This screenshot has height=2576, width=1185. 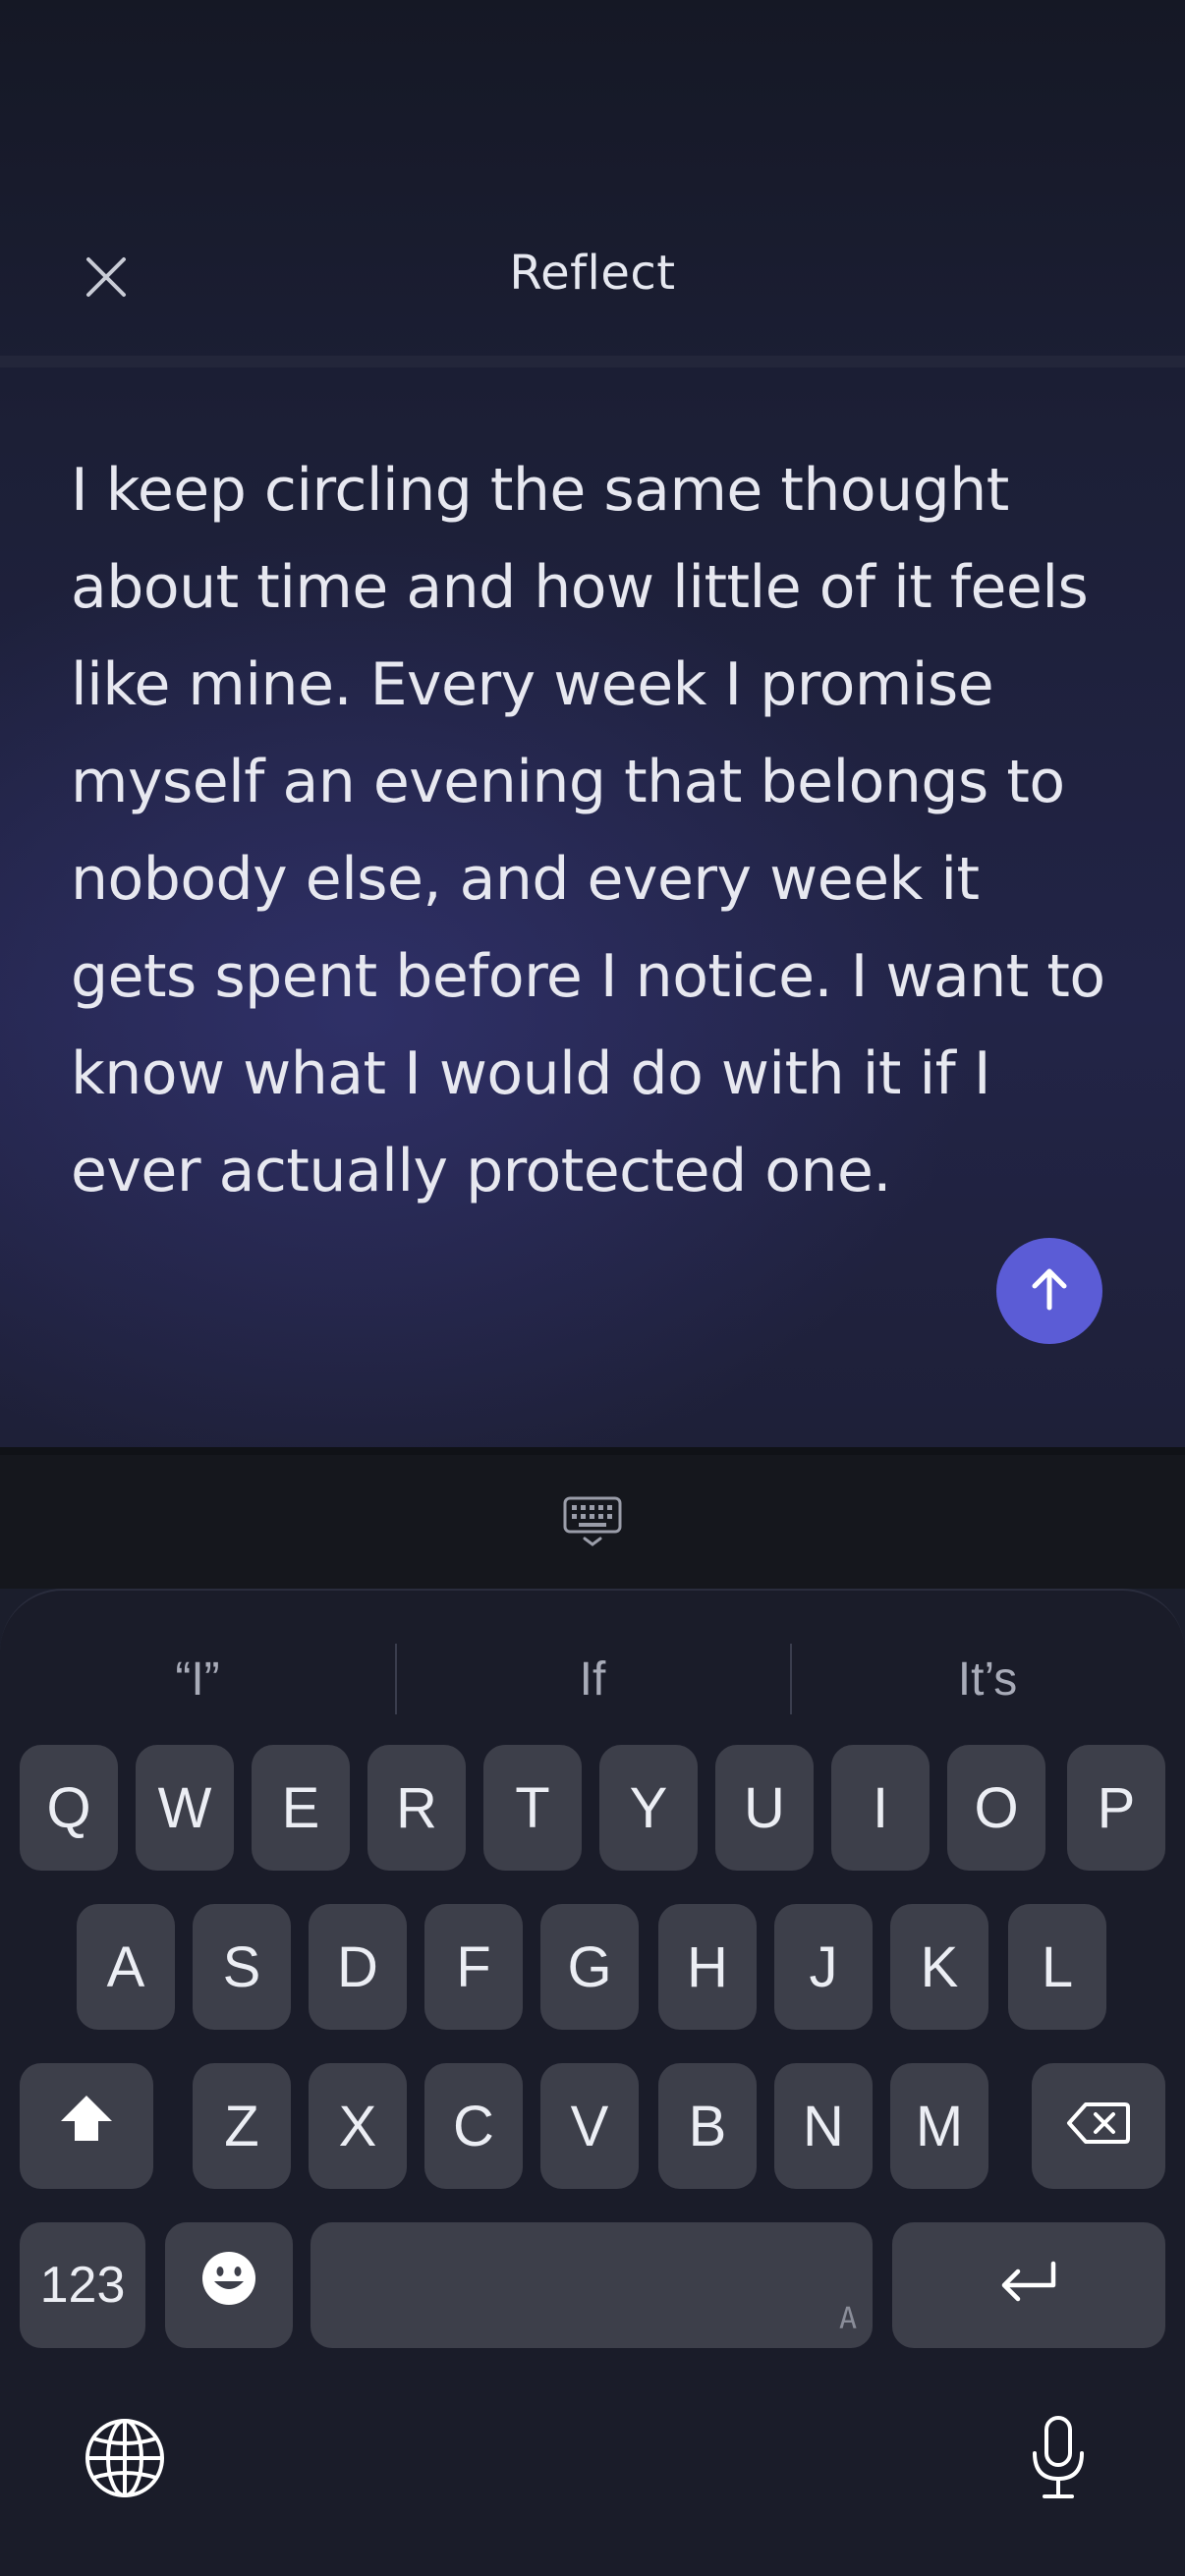 What do you see at coordinates (474, 2126) in the screenshot?
I see `key-c: C` at bounding box center [474, 2126].